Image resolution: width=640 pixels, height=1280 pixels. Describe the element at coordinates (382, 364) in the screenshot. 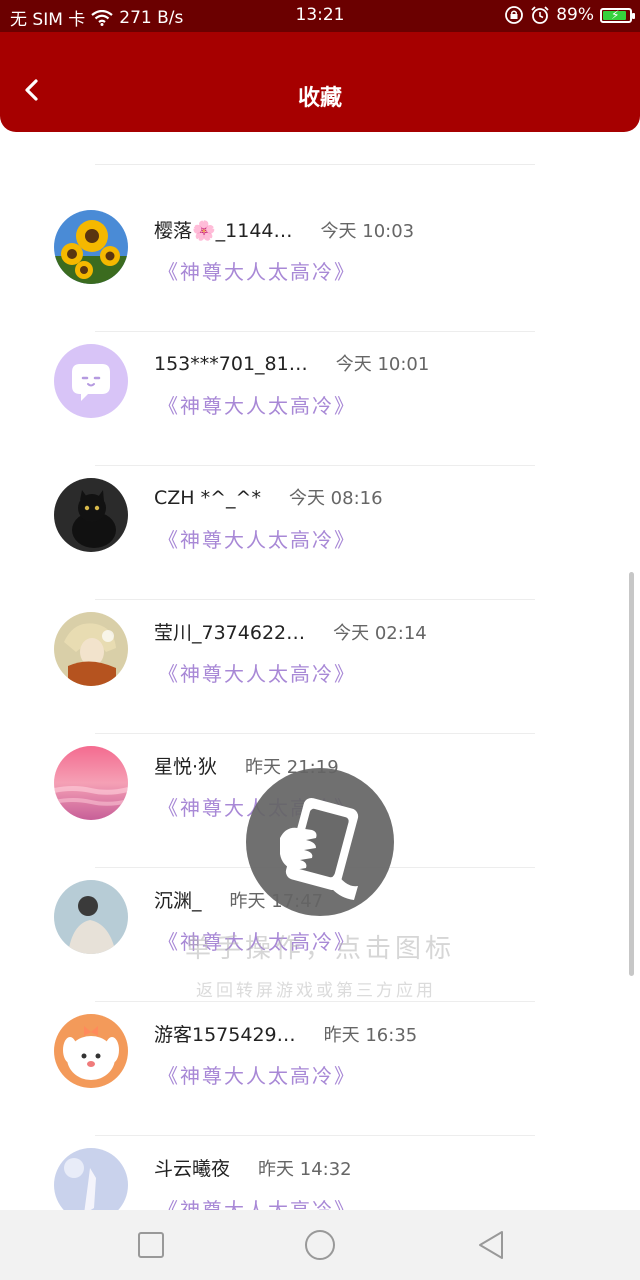

I see `timestamp: 今天 10:01` at that location.